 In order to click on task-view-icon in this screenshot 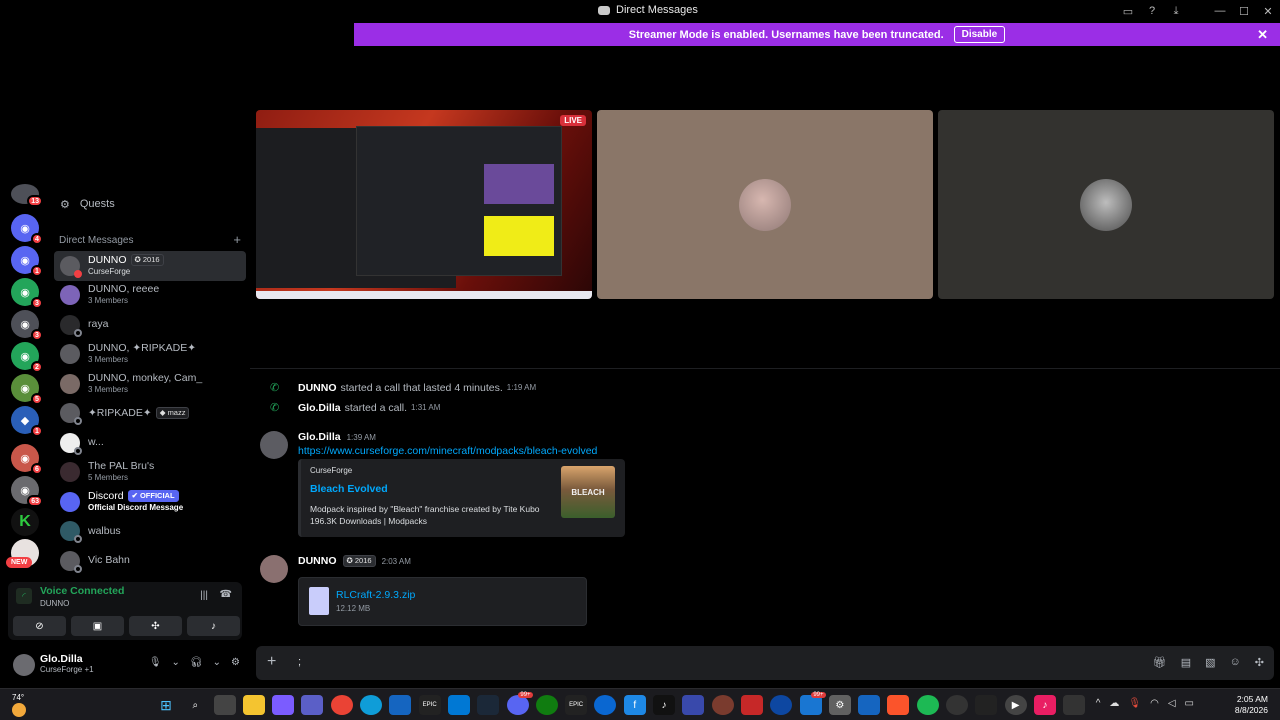, I will do `click(224, 705)`.